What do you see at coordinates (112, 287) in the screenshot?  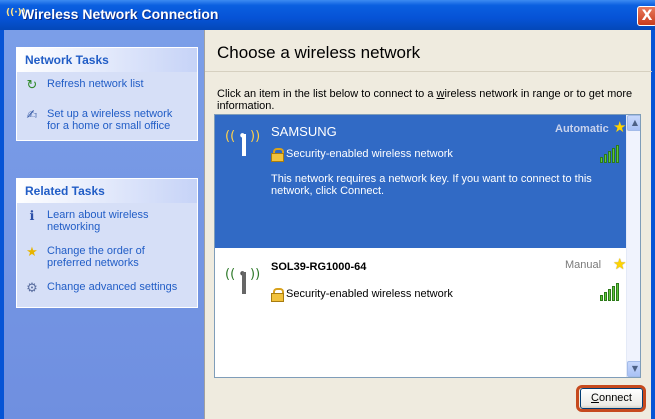 I see `task-label: Change advanced settings` at bounding box center [112, 287].